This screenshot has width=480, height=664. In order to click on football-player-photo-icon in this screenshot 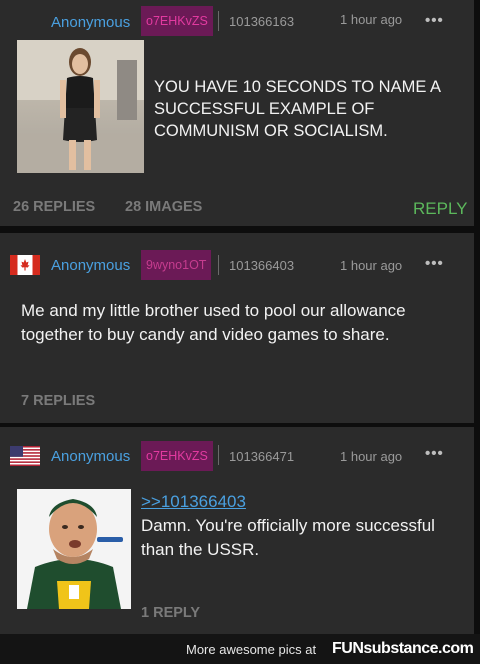, I will do `click(74, 549)`.